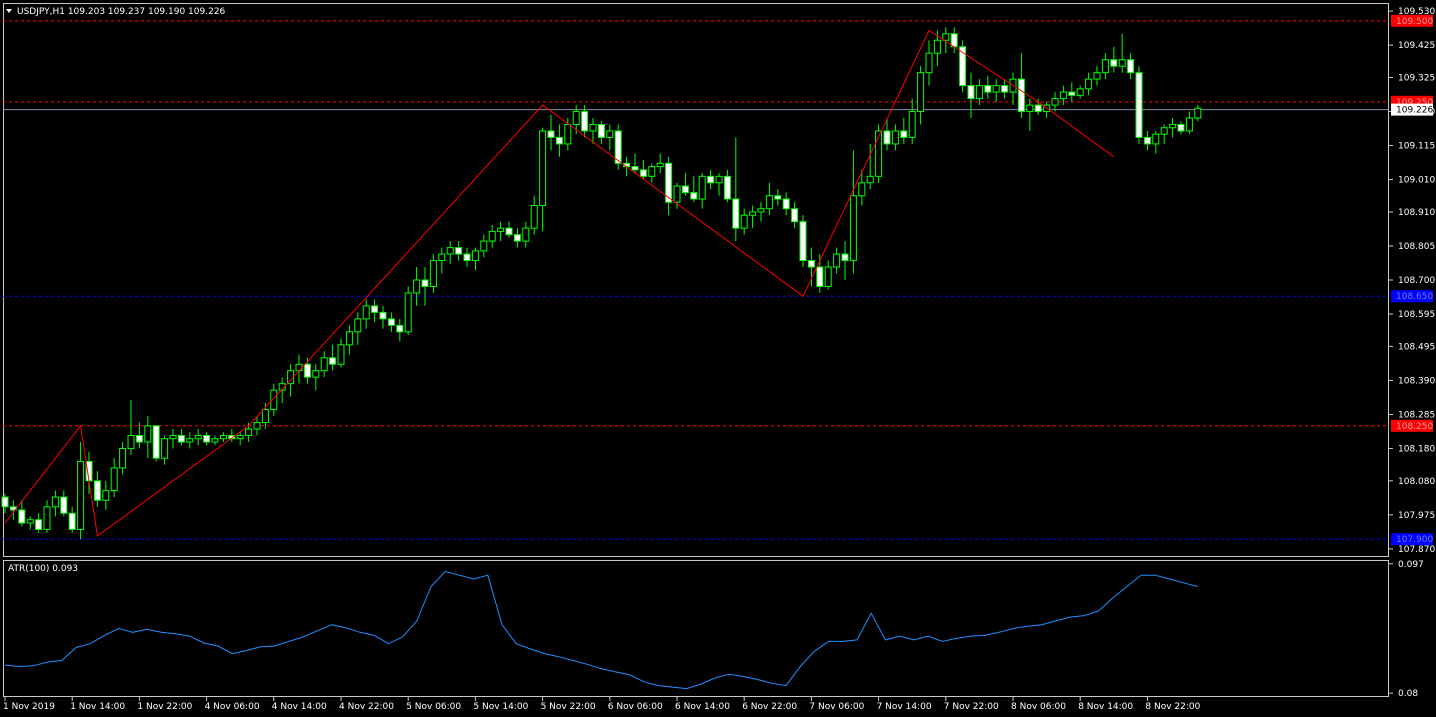 The width and height of the screenshot is (1436, 717). What do you see at coordinates (1416, 247) in the screenshot?
I see `price-tick-label: 108.805` at bounding box center [1416, 247].